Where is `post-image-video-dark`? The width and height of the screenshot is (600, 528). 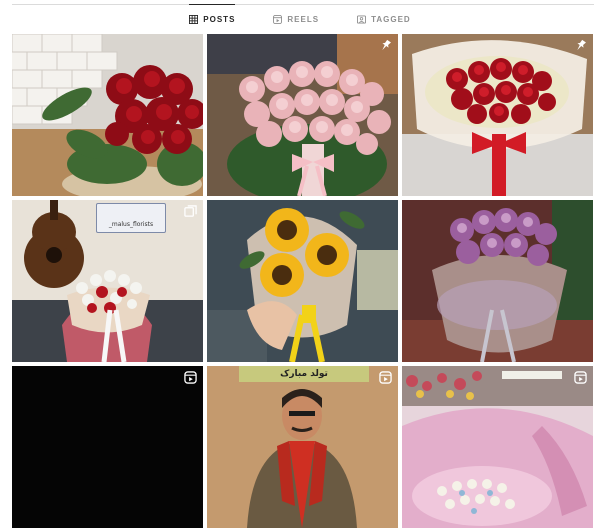
post-image-video-dark is located at coordinates (107, 447).